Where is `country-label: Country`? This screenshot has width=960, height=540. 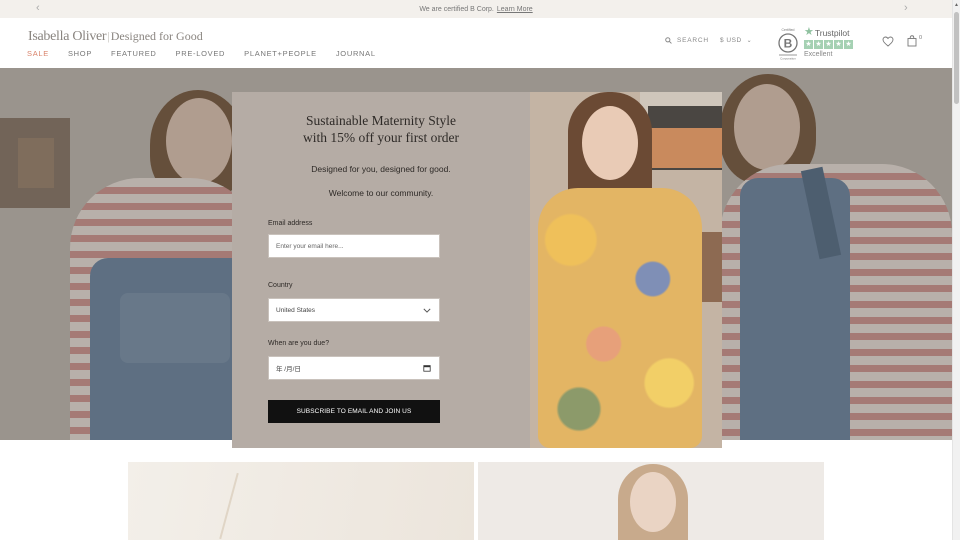
country-label: Country is located at coordinates (280, 285).